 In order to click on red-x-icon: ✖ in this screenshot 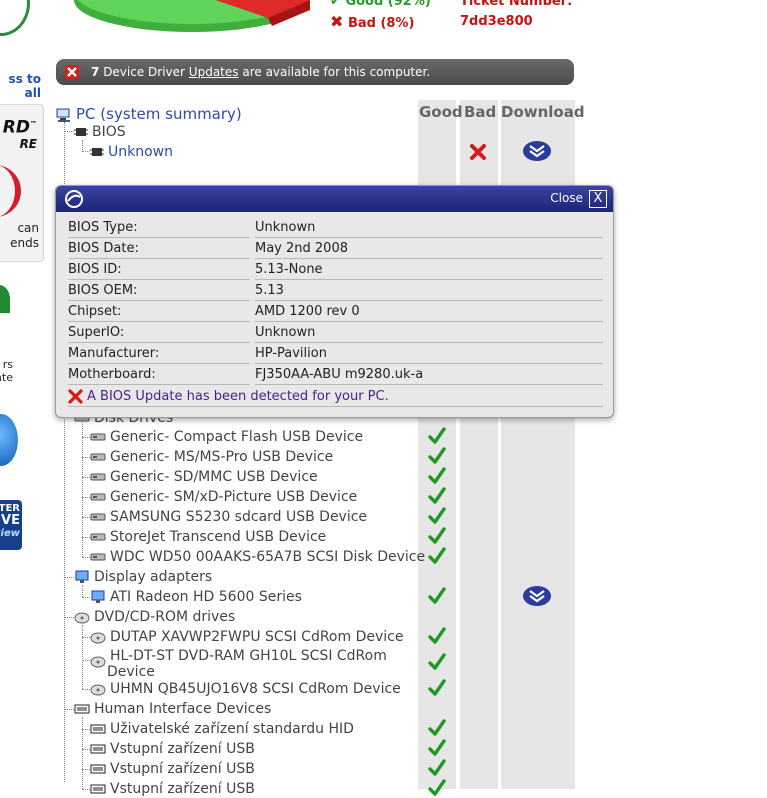, I will do `click(337, 21)`.